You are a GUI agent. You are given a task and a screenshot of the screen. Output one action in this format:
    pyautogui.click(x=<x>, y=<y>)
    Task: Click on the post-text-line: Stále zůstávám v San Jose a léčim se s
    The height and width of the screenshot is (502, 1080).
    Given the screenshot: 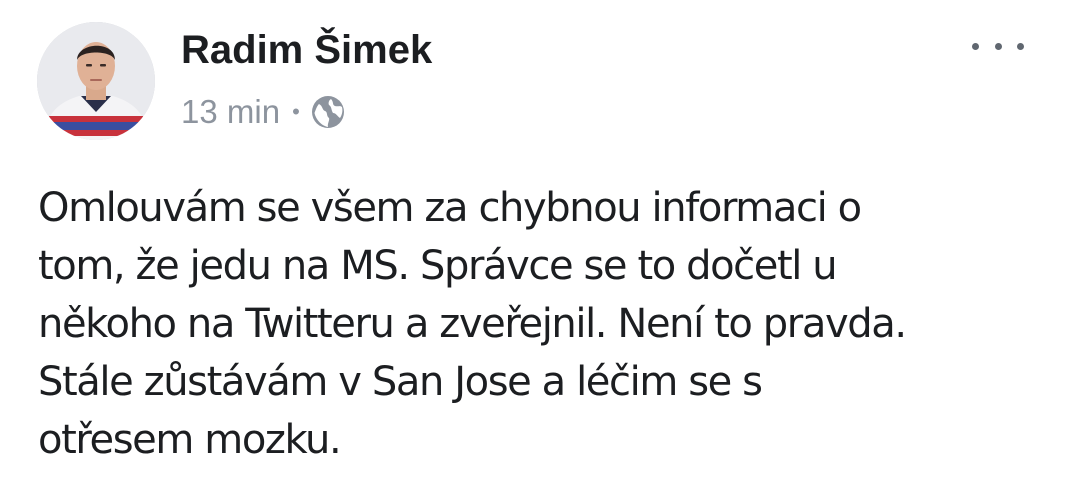 What is the action you would take?
    pyautogui.click(x=400, y=382)
    